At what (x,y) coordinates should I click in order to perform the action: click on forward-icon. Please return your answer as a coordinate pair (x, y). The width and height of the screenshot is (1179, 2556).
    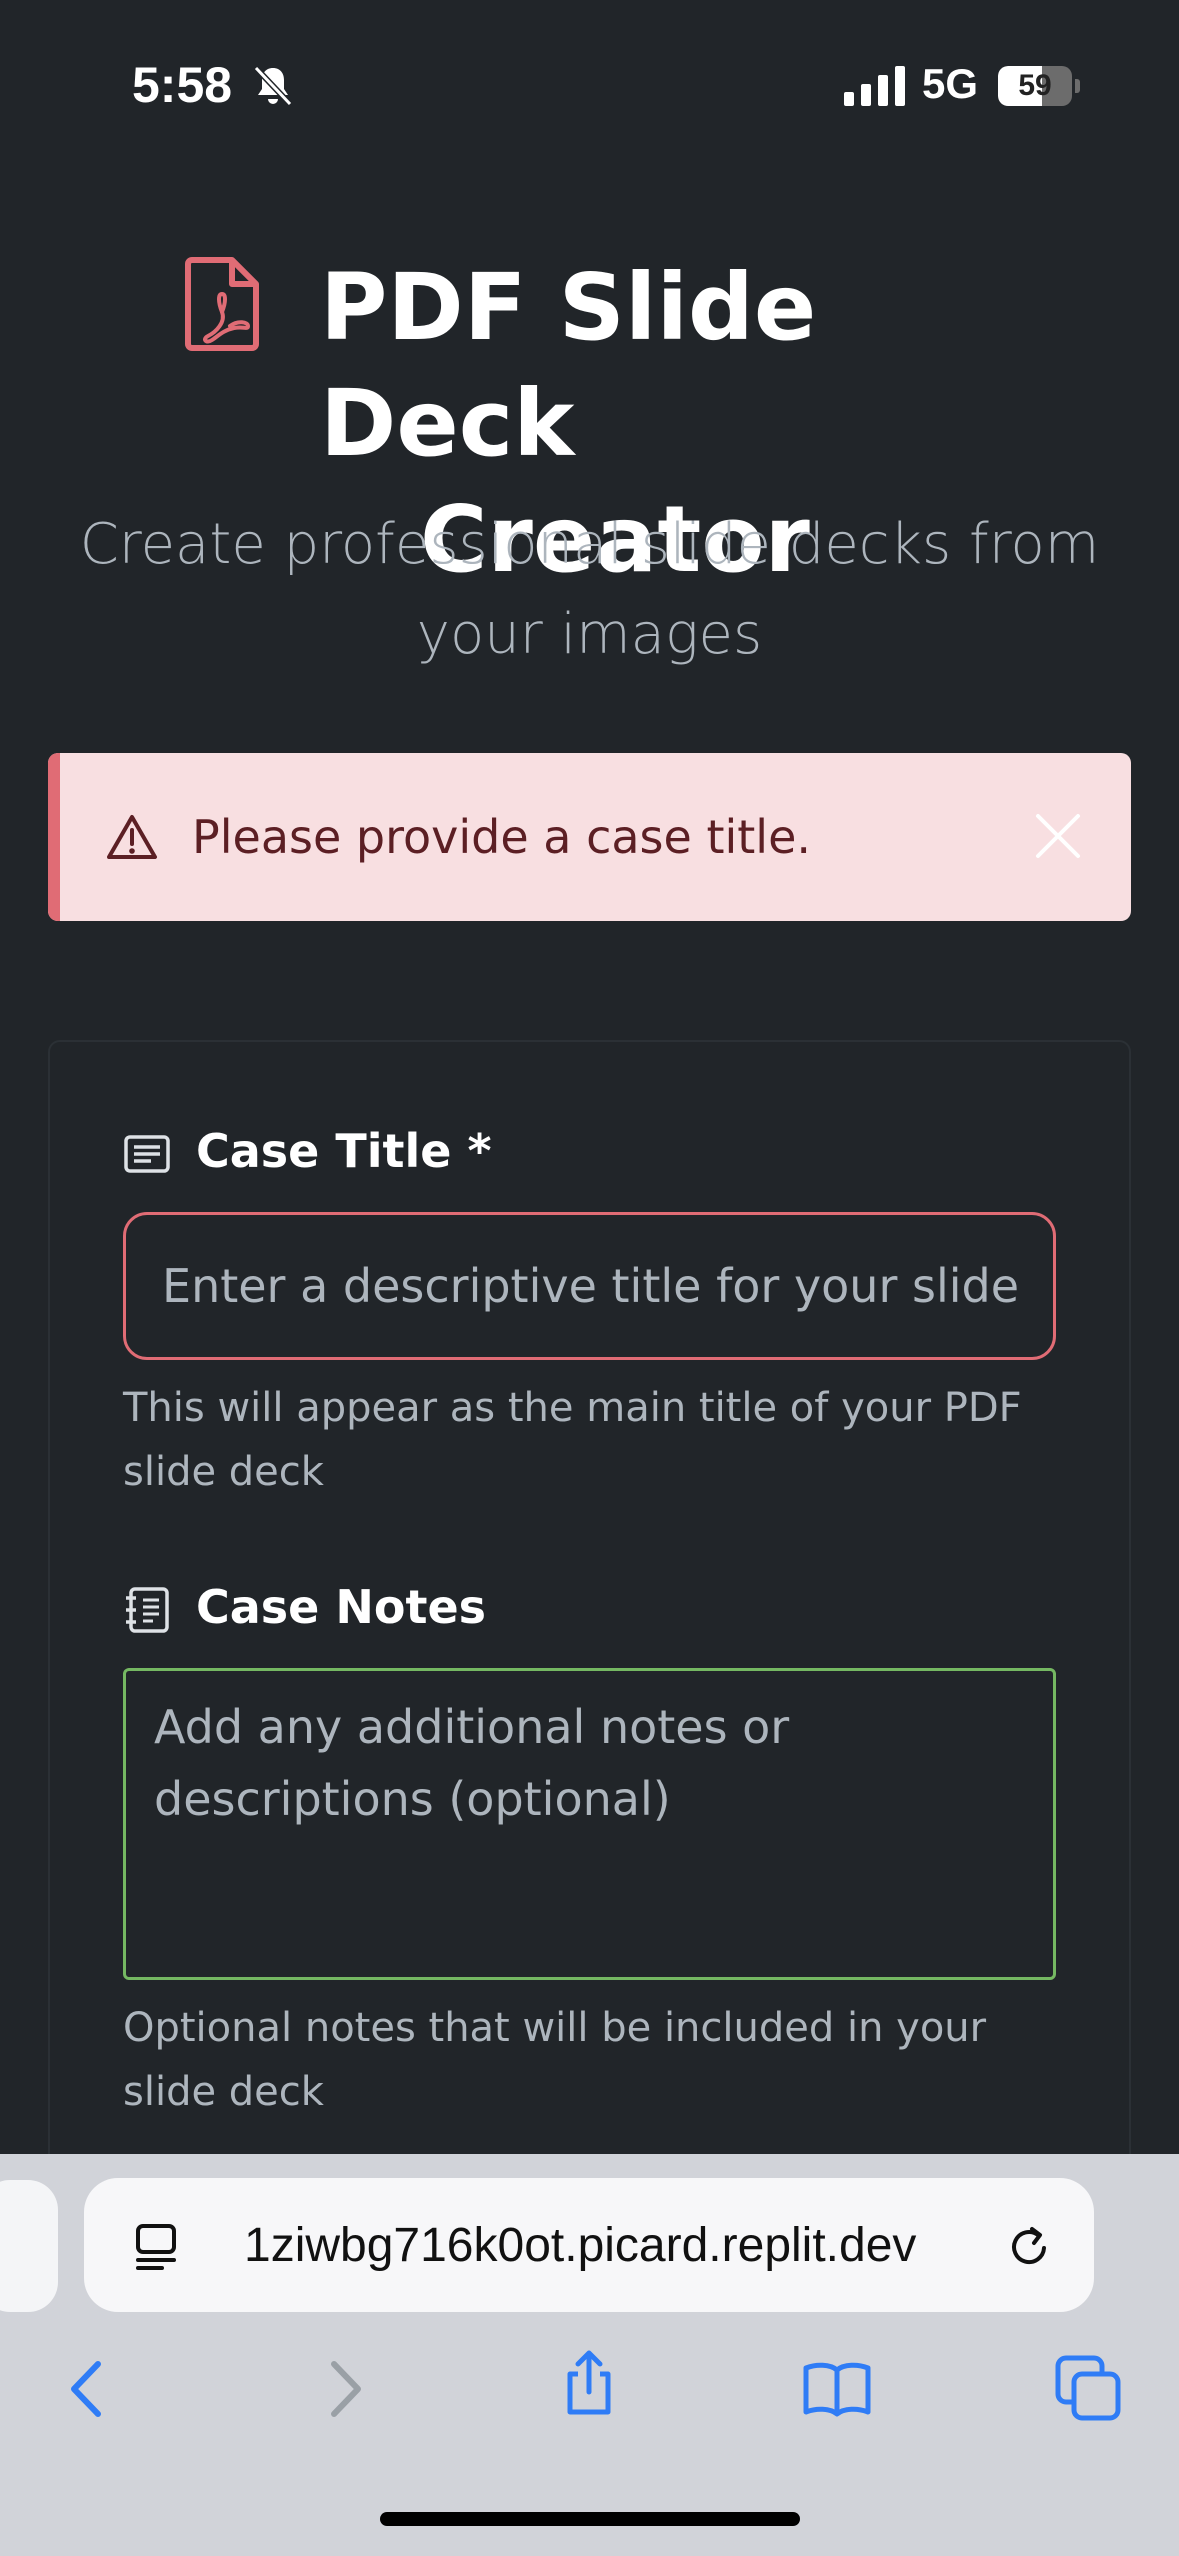
    Looking at the image, I should click on (343, 2389).